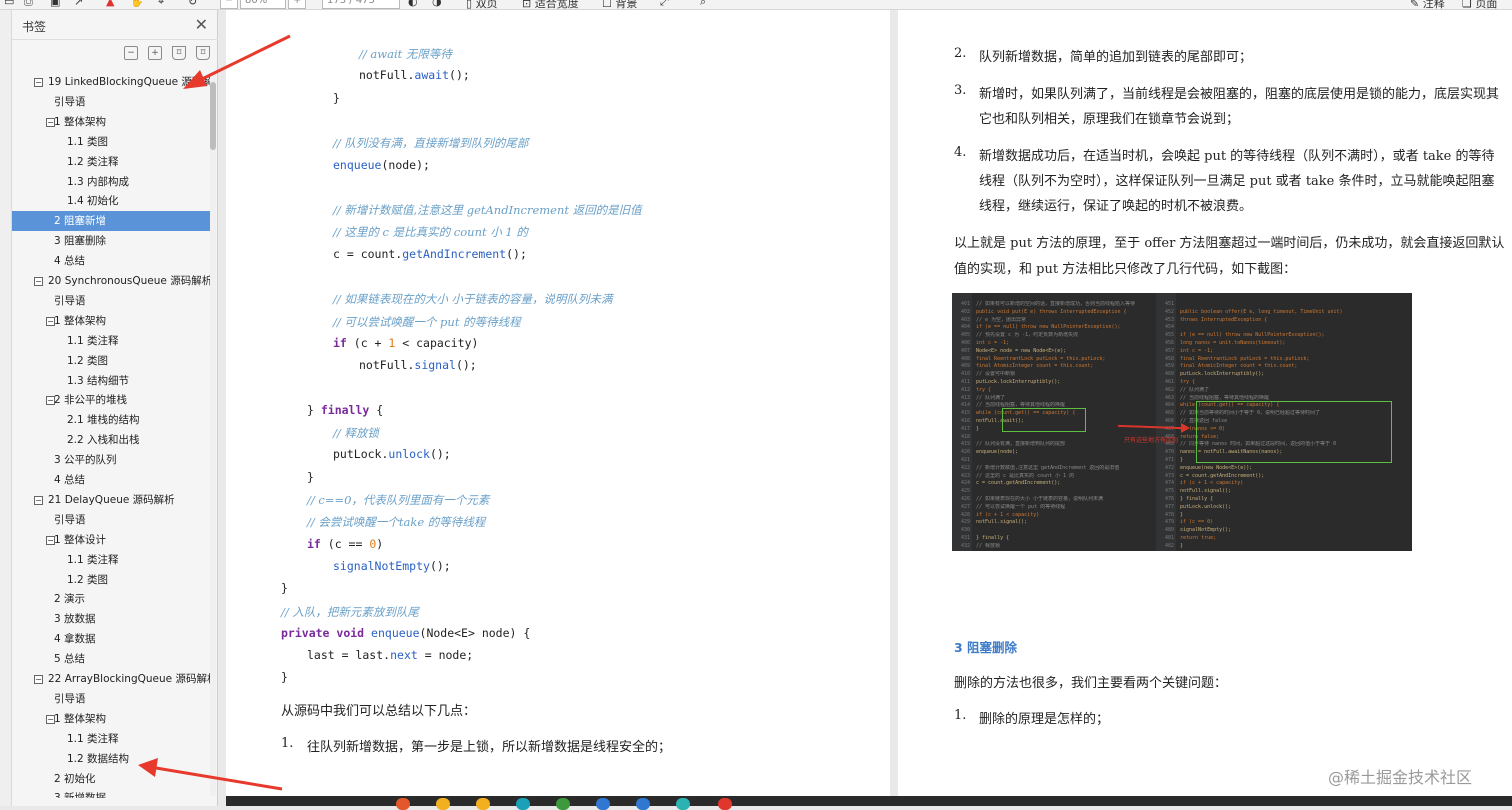 This screenshot has height=810, width=1512. I want to click on sidebar-item-label: 1.3 结构细节, so click(98, 380).